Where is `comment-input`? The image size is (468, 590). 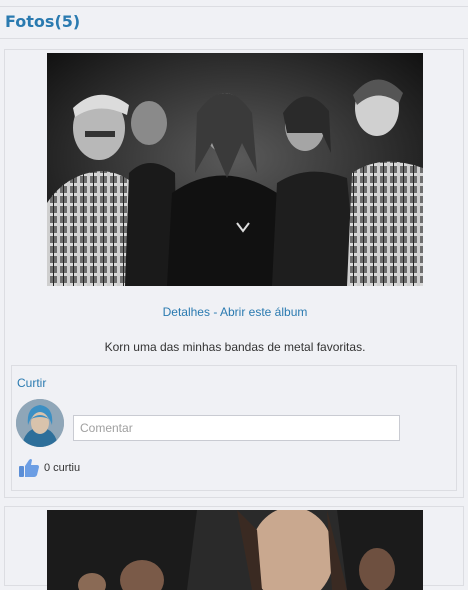 comment-input is located at coordinates (236, 428).